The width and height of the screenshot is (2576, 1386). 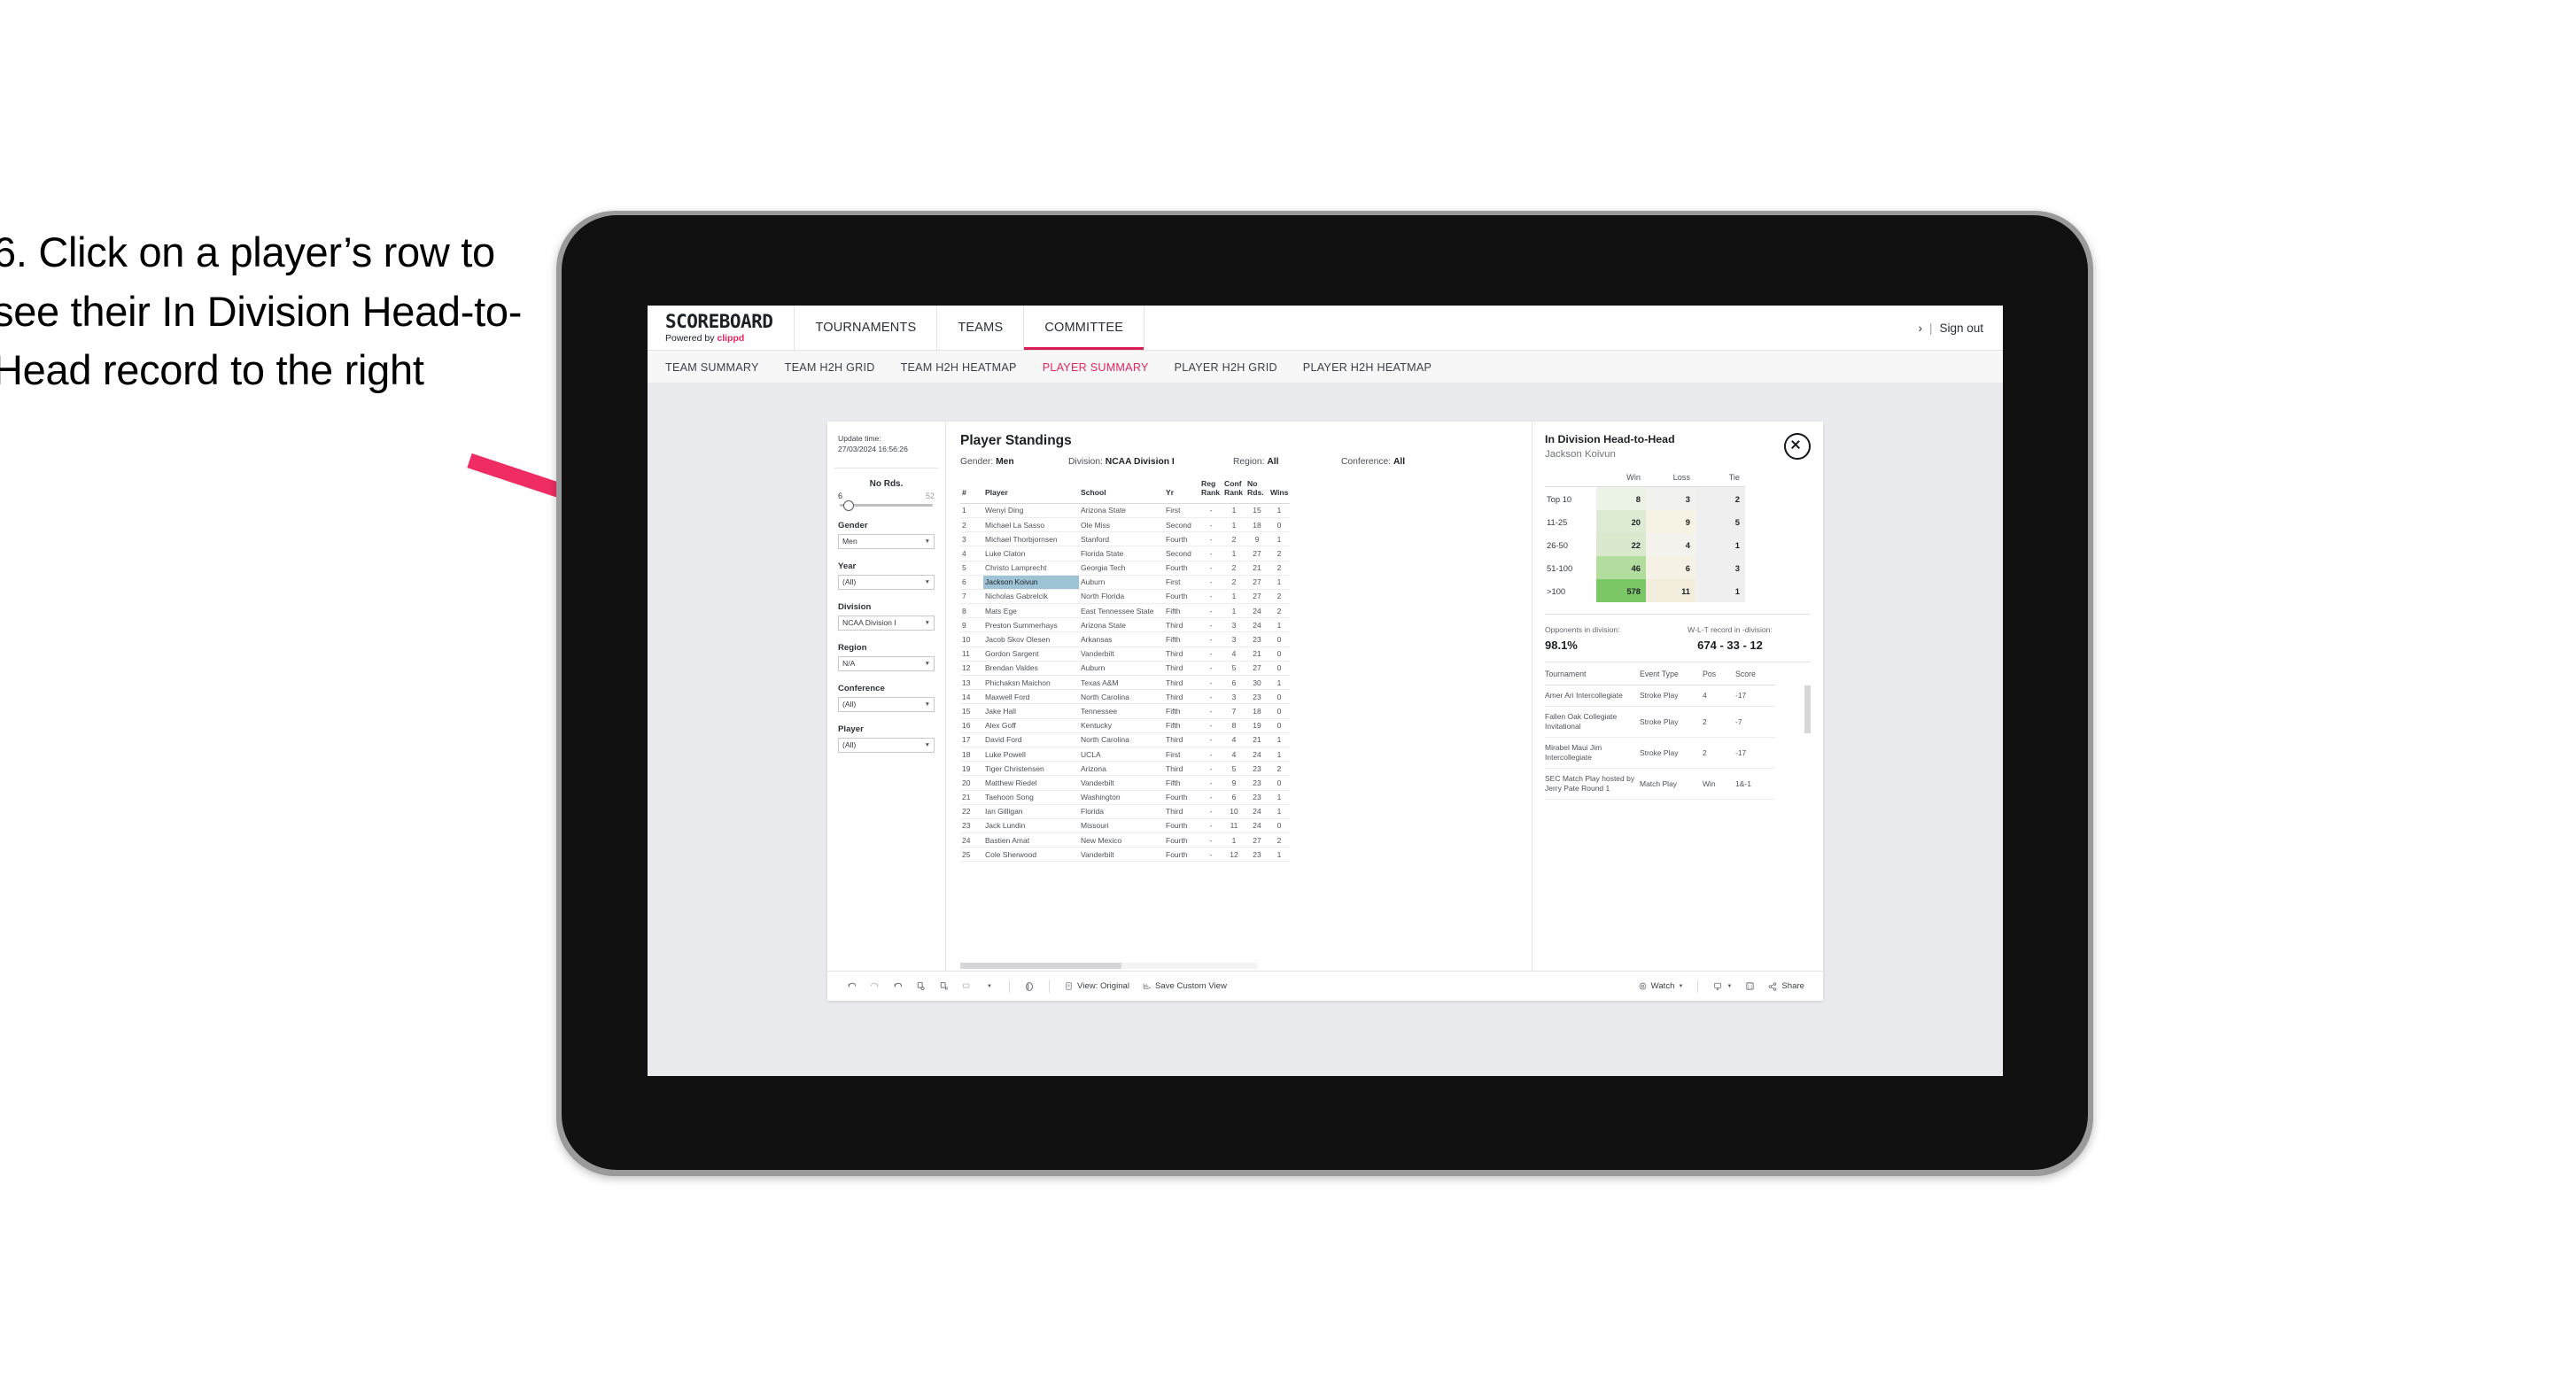 I want to click on table-row: 24 Bastien Amat New Mexico Fourth -1 27 2, so click(x=1125, y=840).